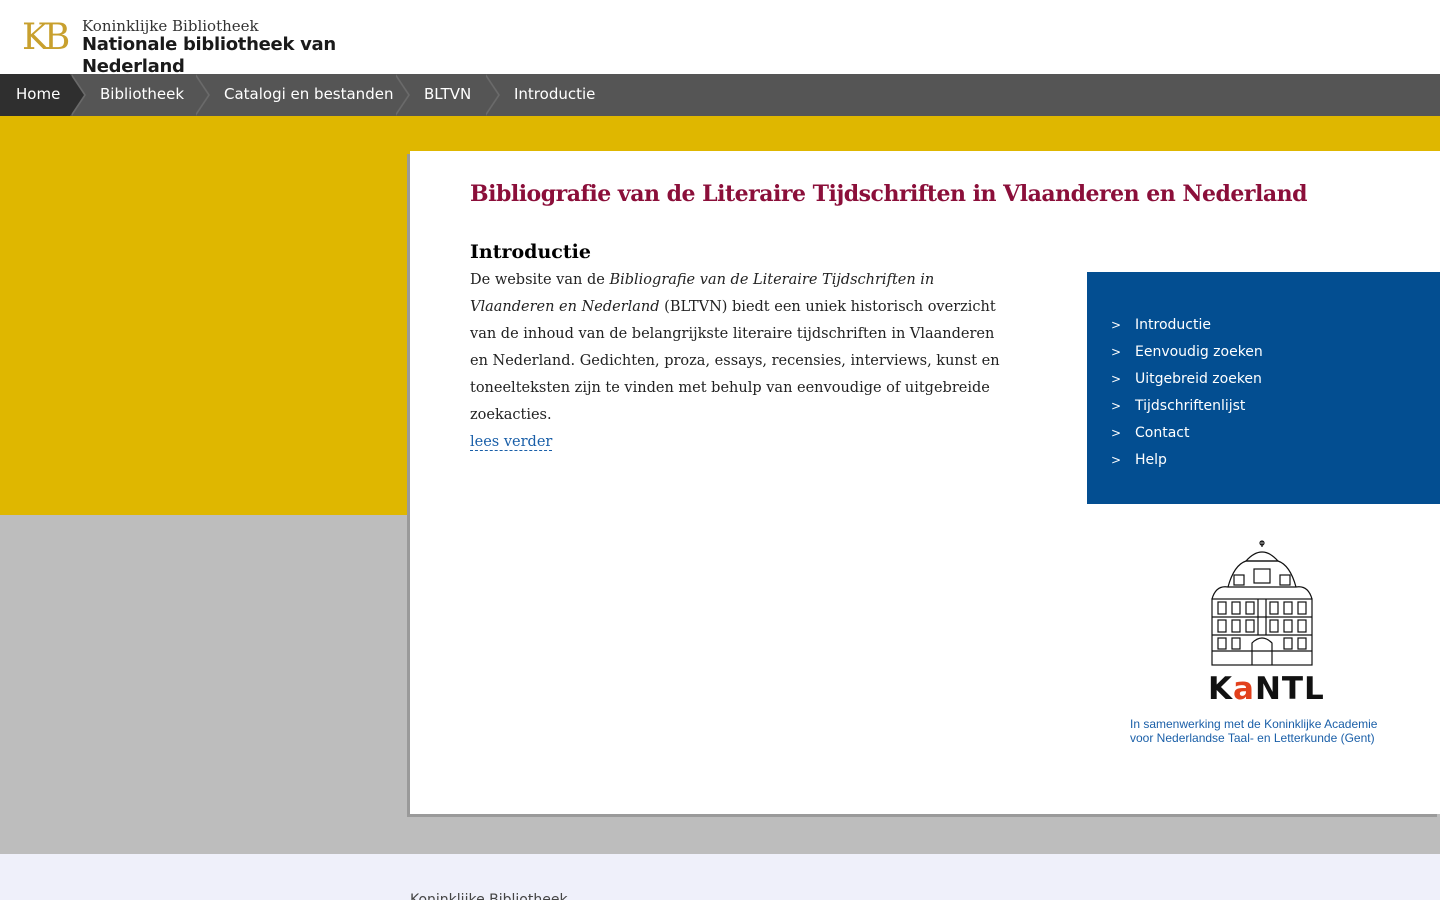  What do you see at coordinates (309, 94) in the screenshot?
I see `breadcrumb-label: Catalogi en bestanden` at bounding box center [309, 94].